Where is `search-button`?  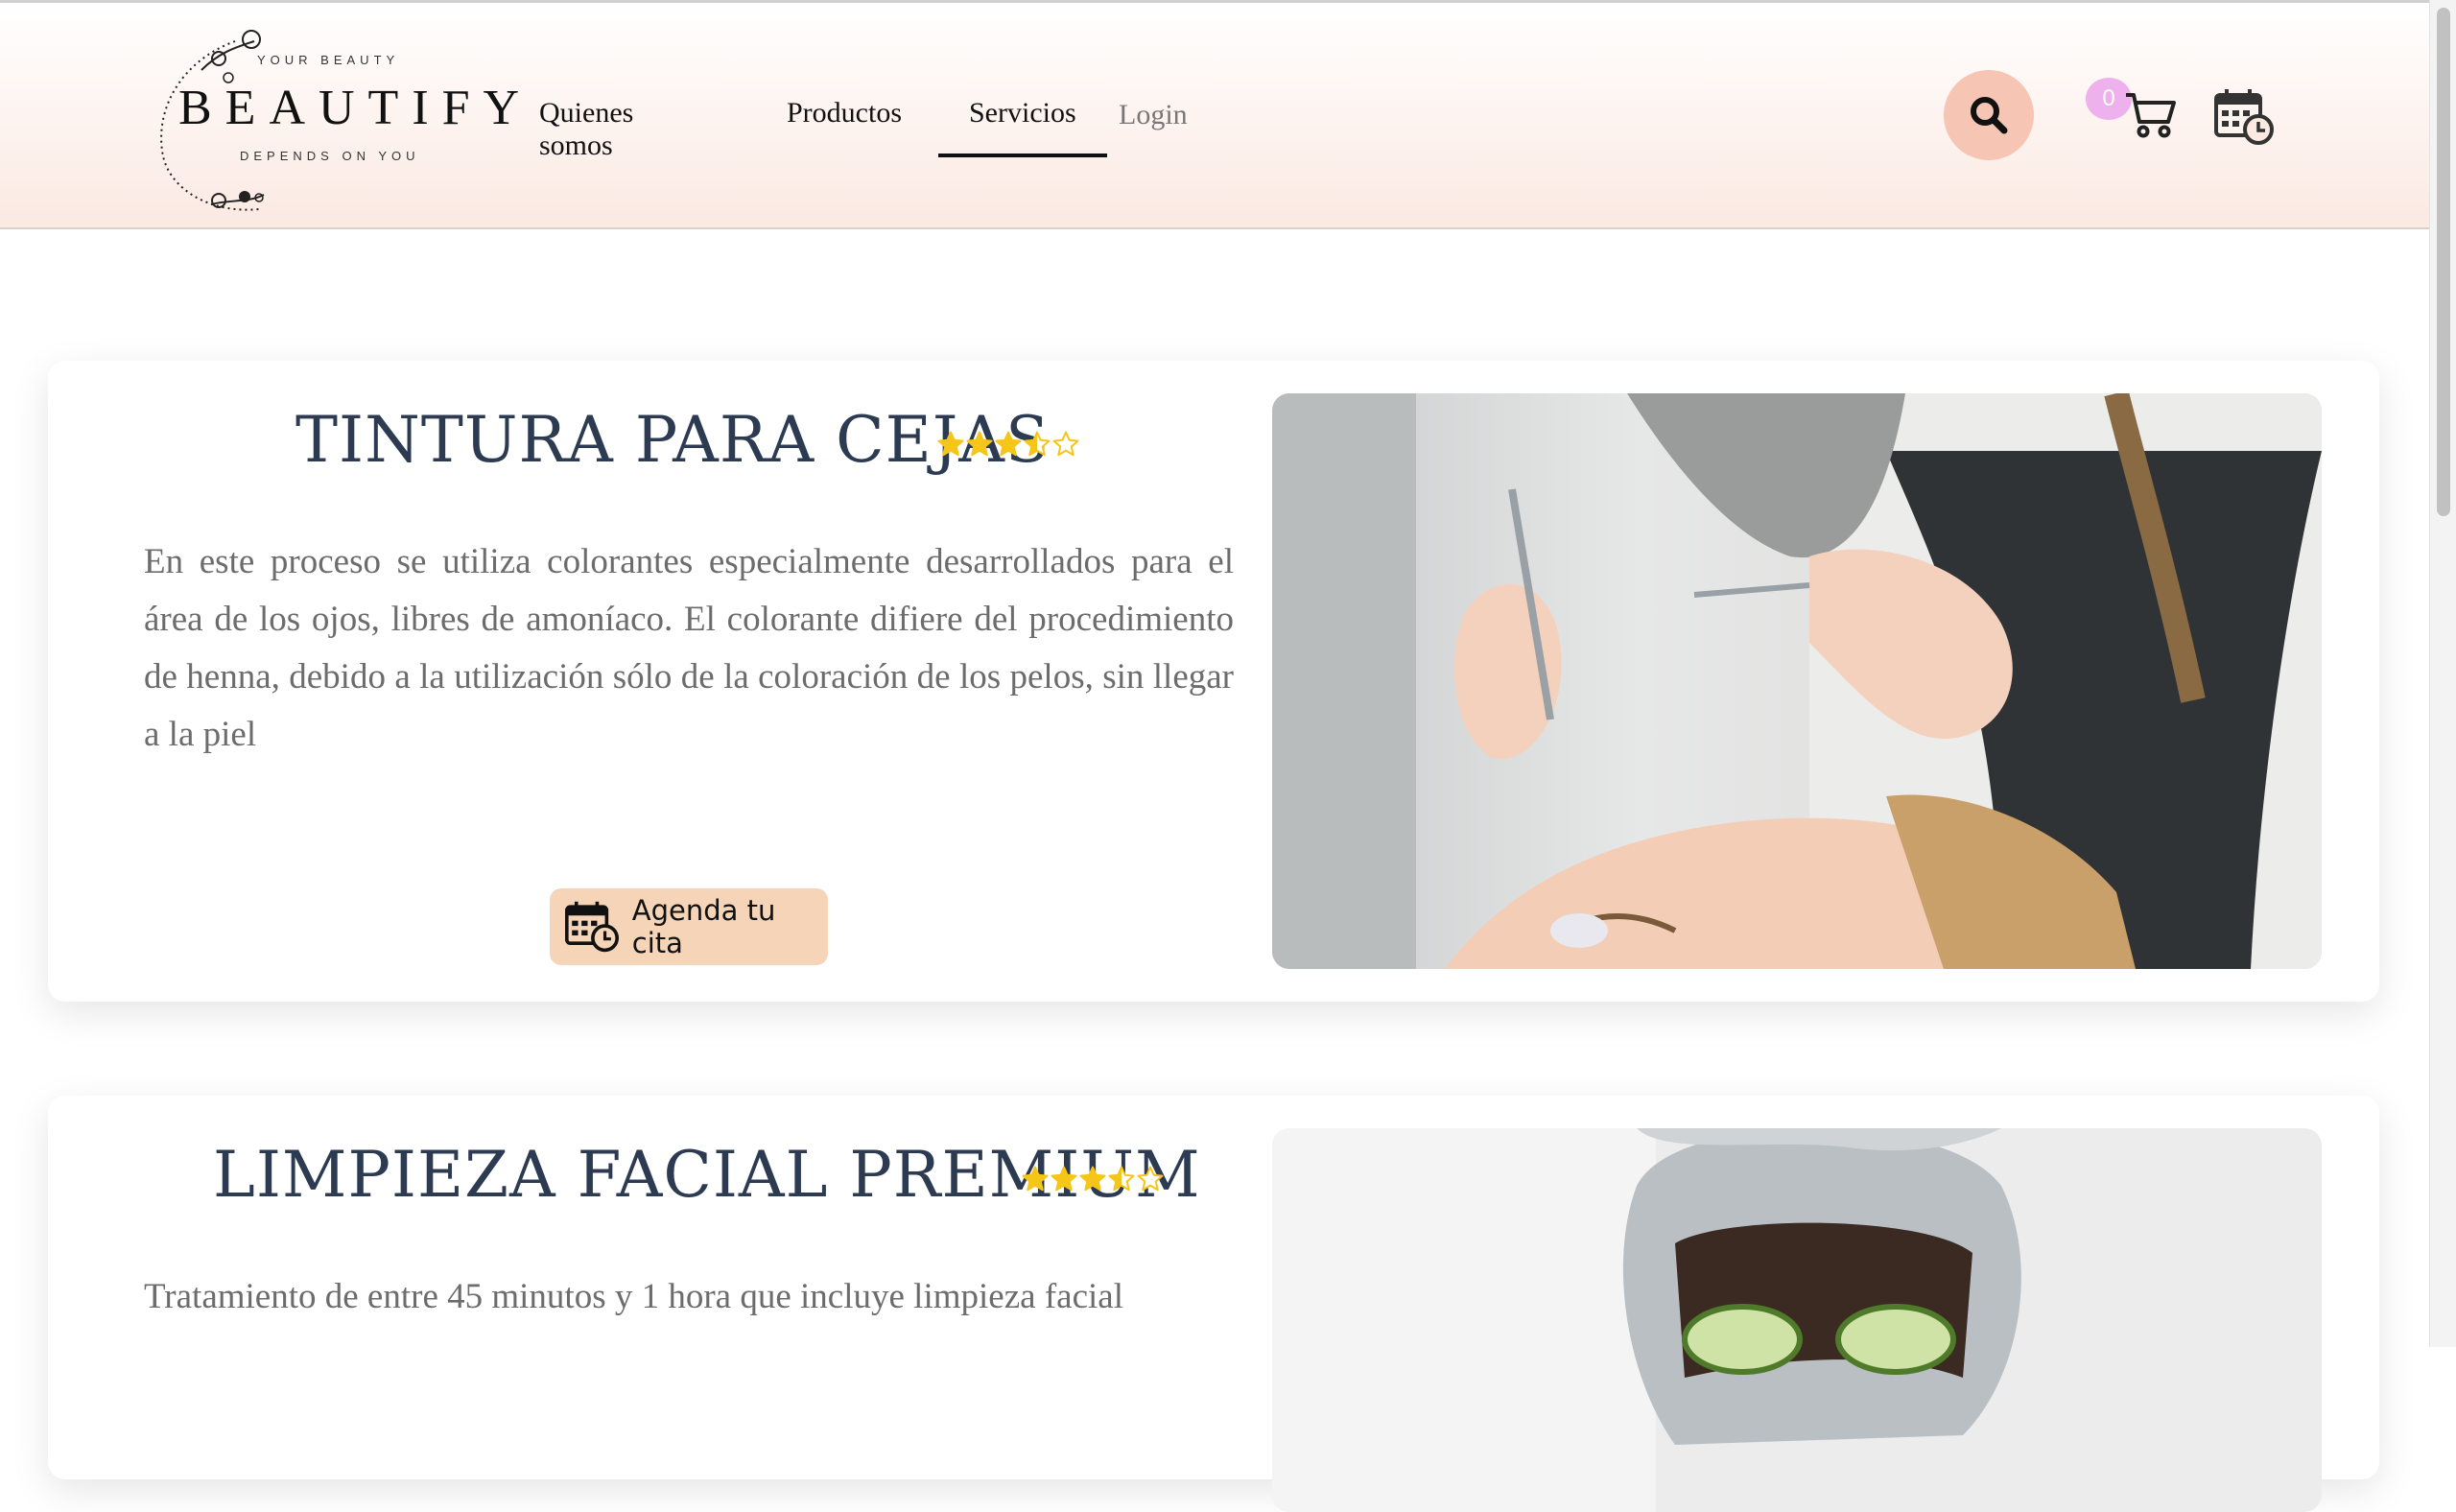 search-button is located at coordinates (1989, 115).